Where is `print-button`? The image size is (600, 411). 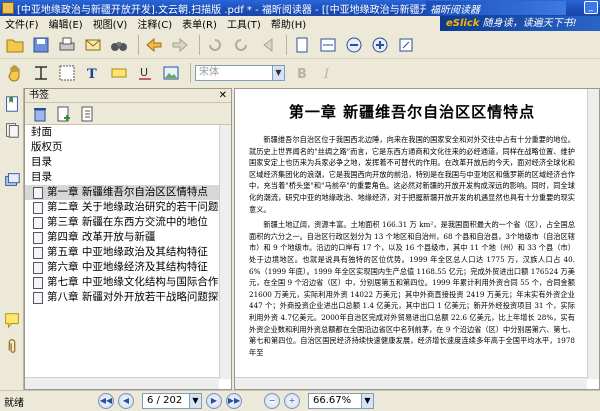 print-button is located at coordinates (67, 45).